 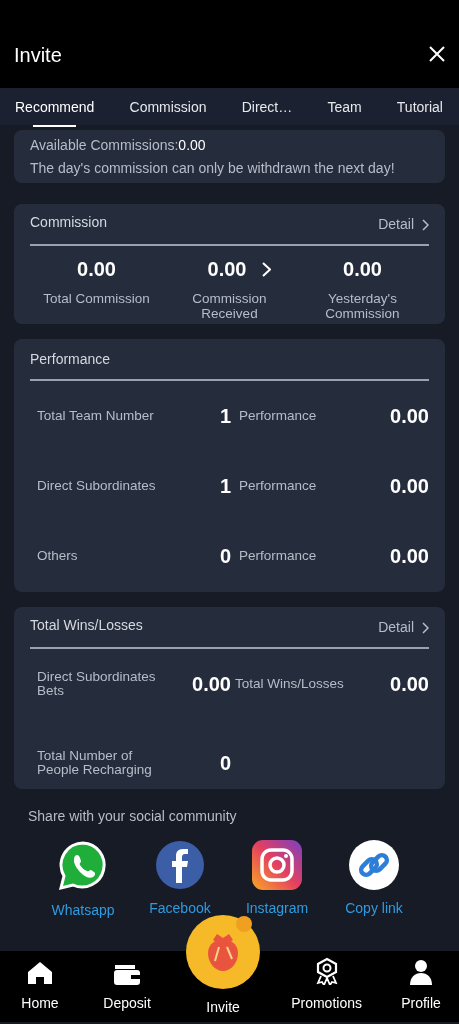 I want to click on link-icon, so click(x=374, y=865).